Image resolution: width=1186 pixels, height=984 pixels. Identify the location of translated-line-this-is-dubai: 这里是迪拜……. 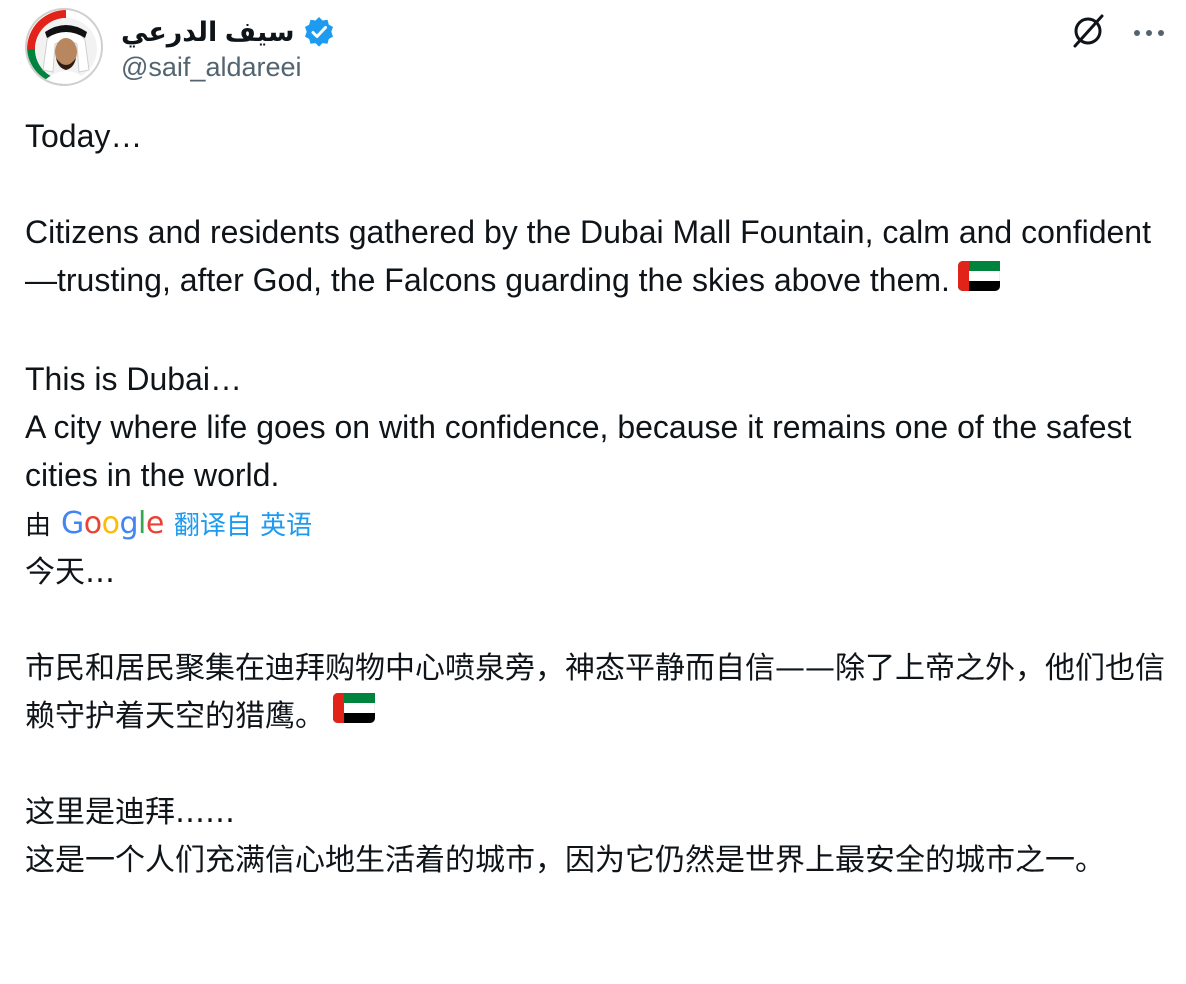
(130, 813).